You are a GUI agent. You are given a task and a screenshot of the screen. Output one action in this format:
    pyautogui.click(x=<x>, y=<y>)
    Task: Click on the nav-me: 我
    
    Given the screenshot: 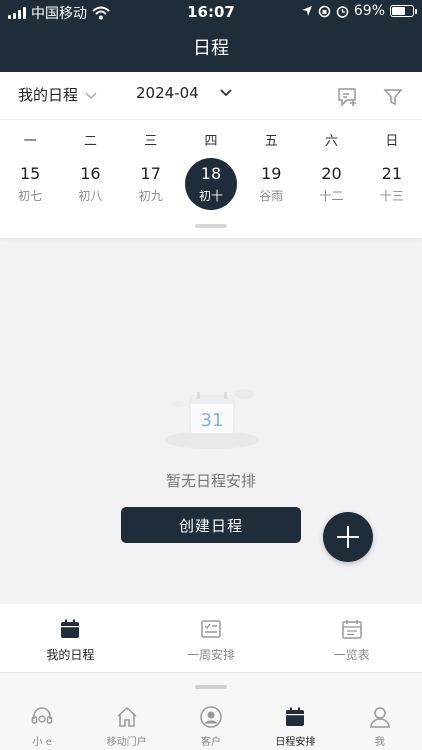 What is the action you would take?
    pyautogui.click(x=380, y=711)
    